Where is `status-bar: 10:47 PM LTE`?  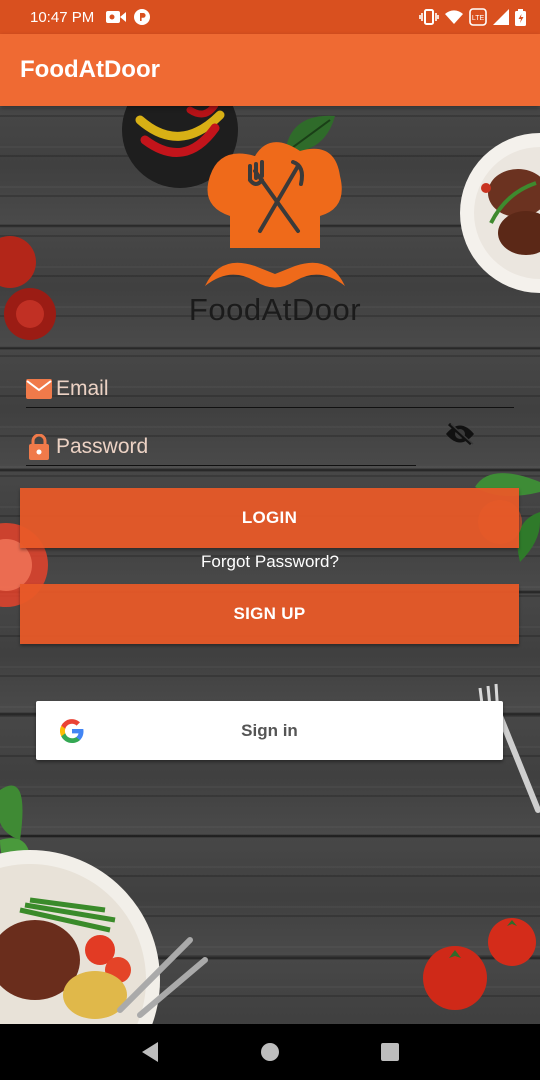 status-bar: 10:47 PM LTE is located at coordinates (270, 17).